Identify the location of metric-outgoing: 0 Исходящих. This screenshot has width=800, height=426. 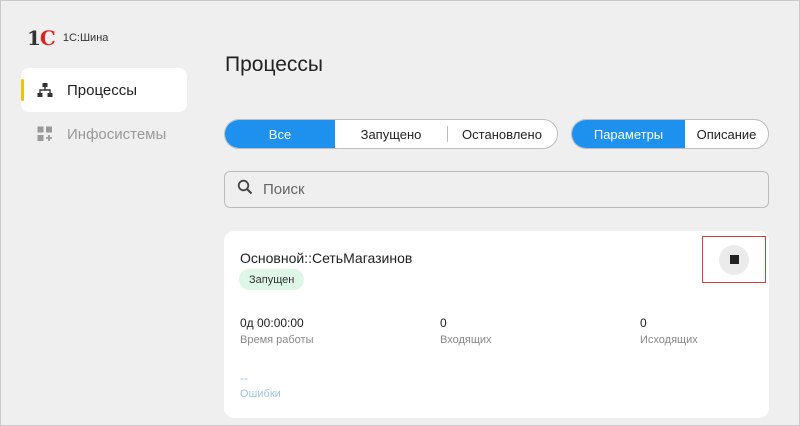
(669, 331).